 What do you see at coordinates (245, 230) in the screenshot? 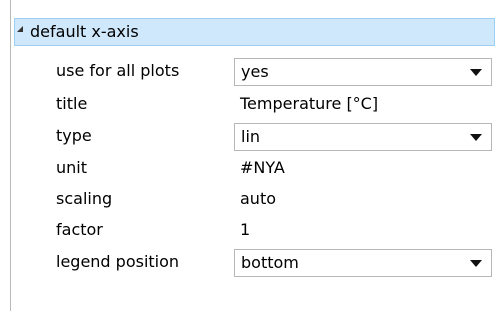
I see `factor-value: 1` at bounding box center [245, 230].